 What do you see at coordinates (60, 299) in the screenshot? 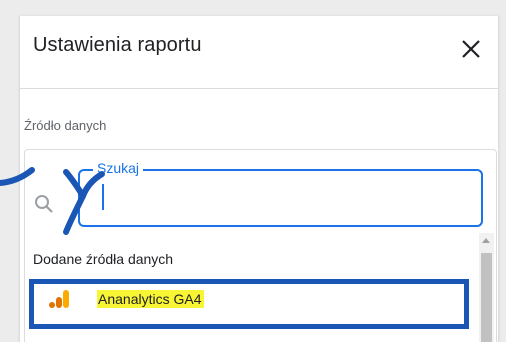
I see `google-analytics-icon` at bounding box center [60, 299].